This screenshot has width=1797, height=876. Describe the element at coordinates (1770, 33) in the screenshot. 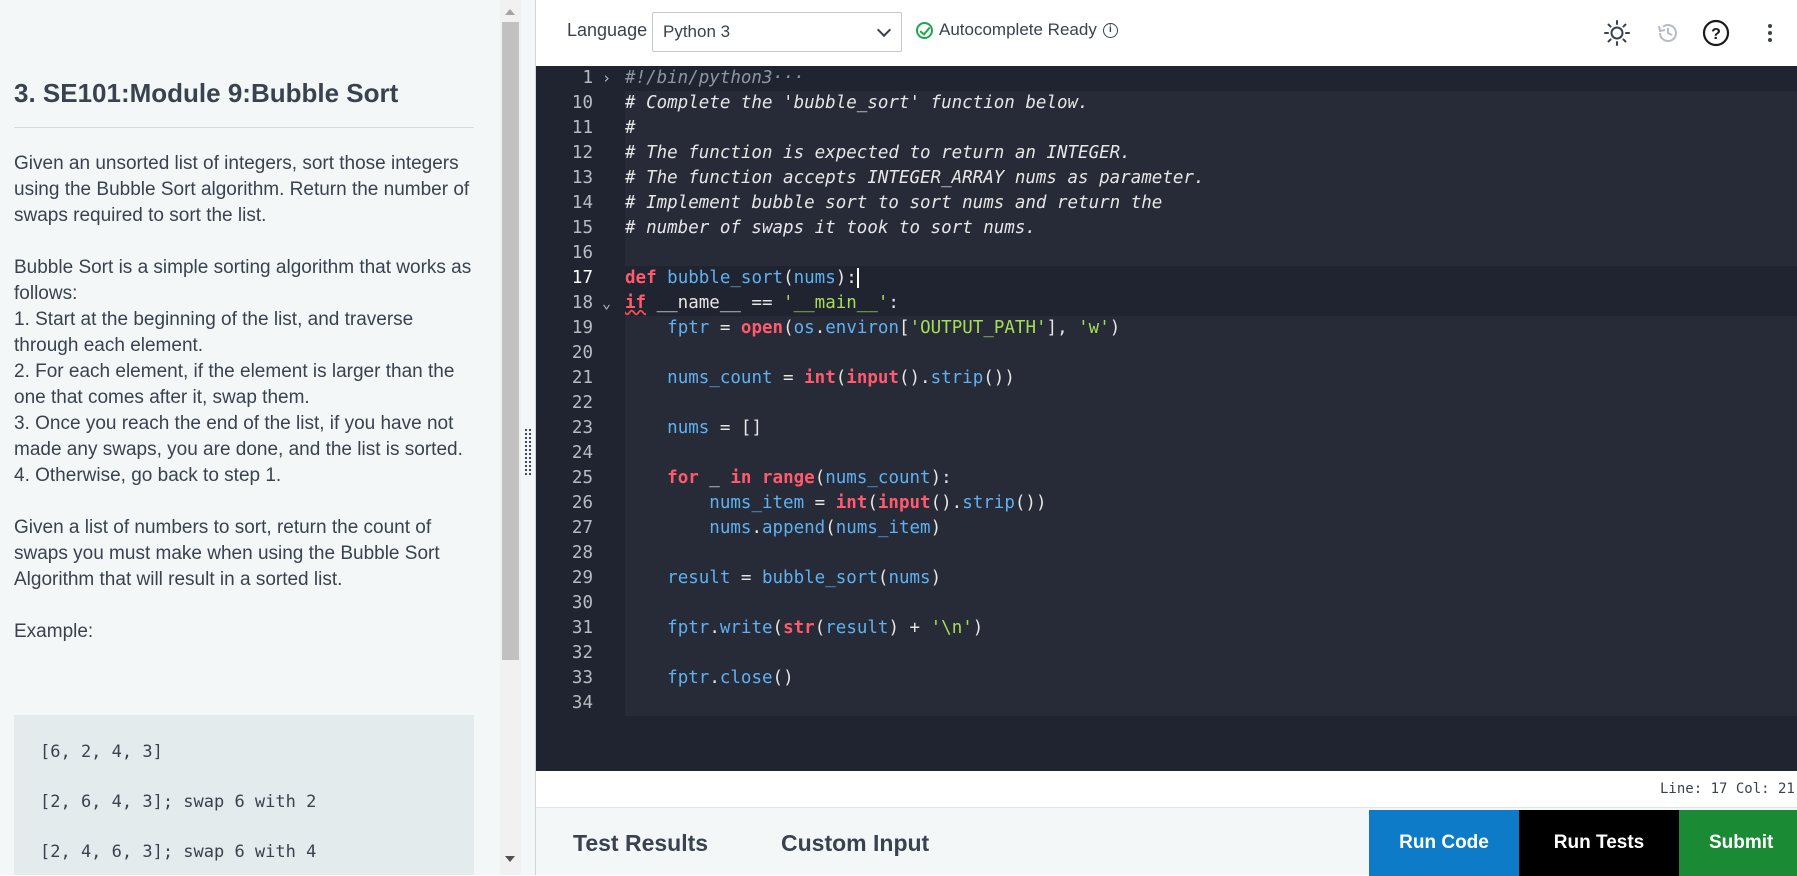

I see `more-vertical-icon` at that location.